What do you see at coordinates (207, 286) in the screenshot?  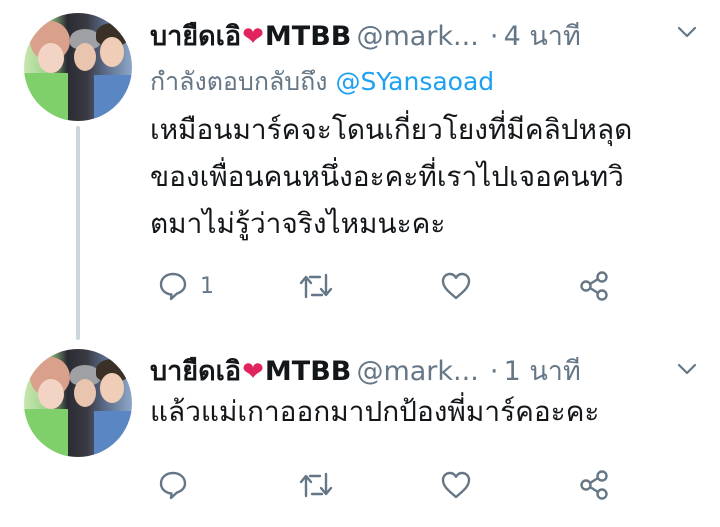 I see `reply-count: 1` at bounding box center [207, 286].